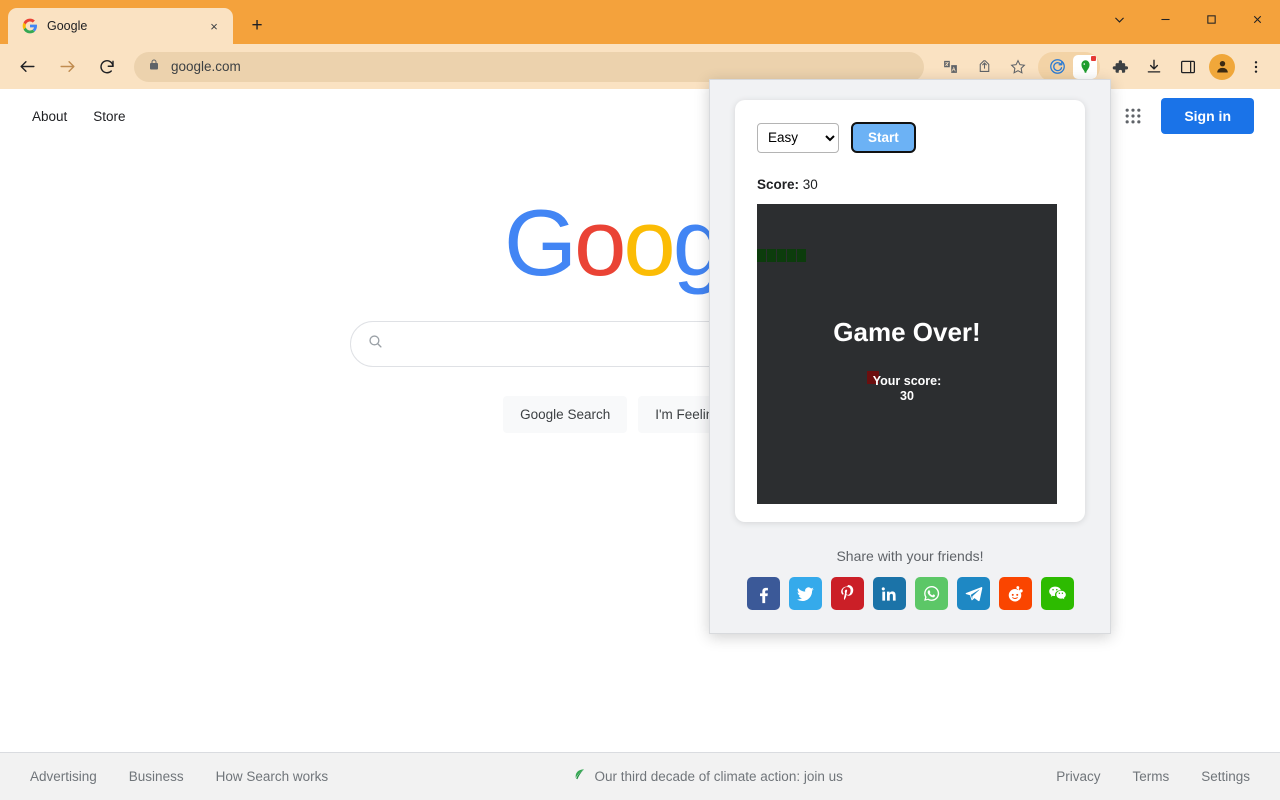 This screenshot has height=800, width=1280. What do you see at coordinates (798, 137) in the screenshot?
I see `difficulty-select: EasyMediumHard` at bounding box center [798, 137].